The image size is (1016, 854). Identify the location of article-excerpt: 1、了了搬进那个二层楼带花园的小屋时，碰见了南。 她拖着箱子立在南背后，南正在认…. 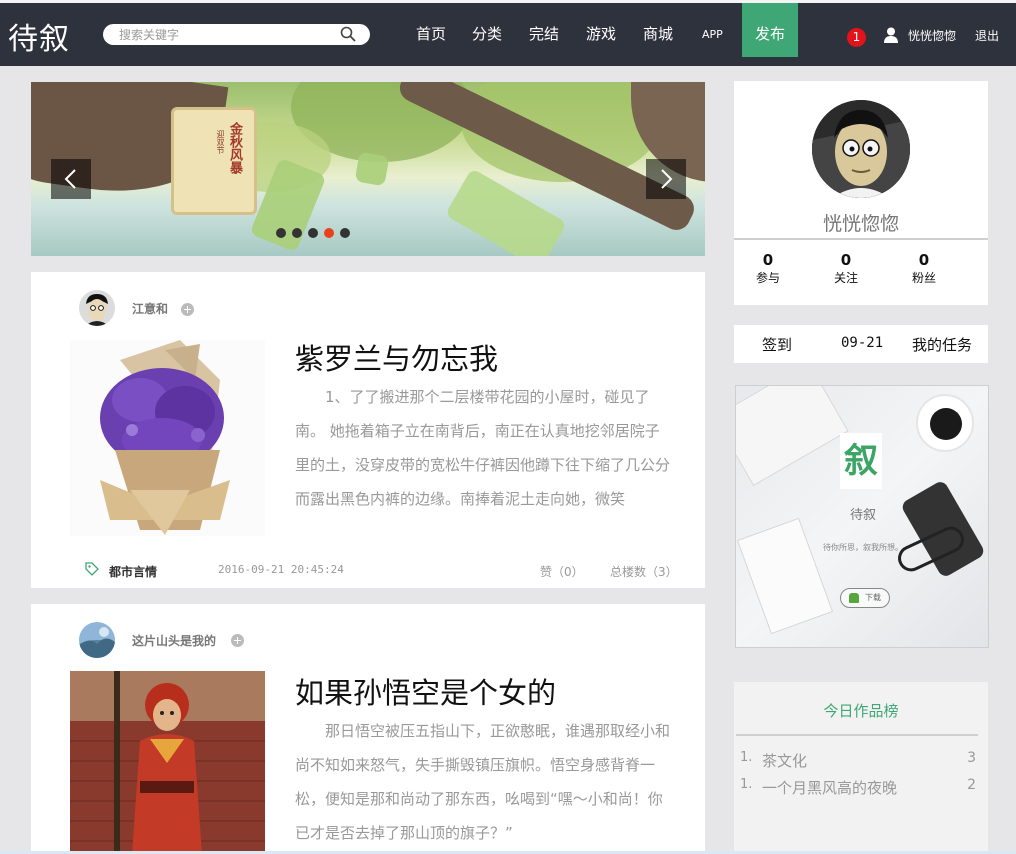
(483, 448).